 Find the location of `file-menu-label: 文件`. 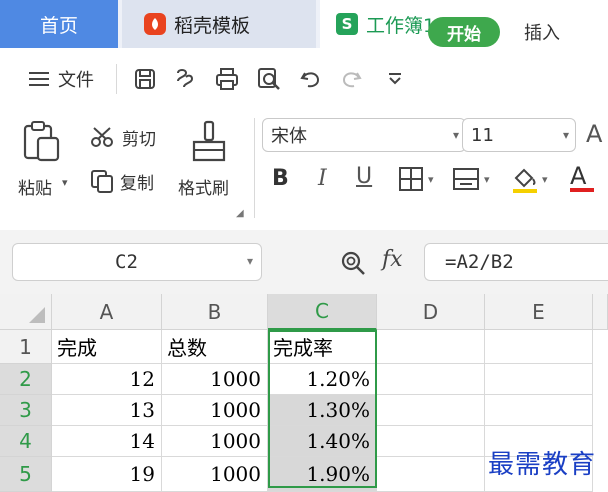

file-menu-label: 文件 is located at coordinates (76, 80).